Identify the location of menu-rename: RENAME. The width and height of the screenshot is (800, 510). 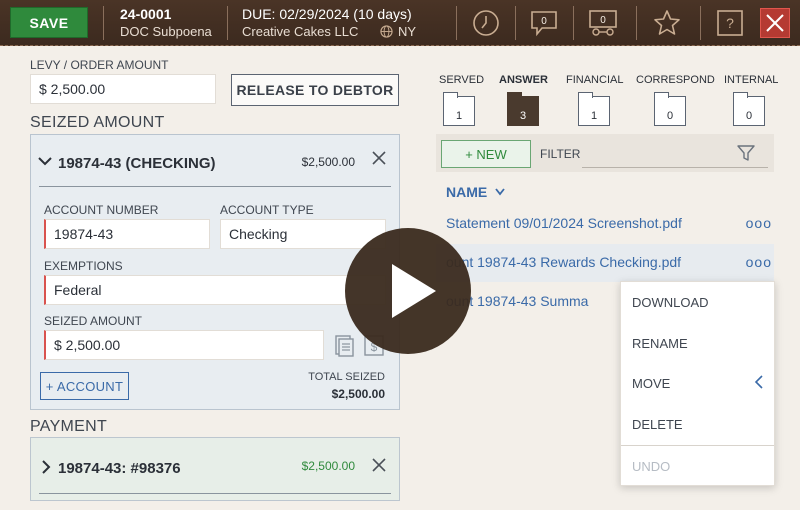
(660, 343).